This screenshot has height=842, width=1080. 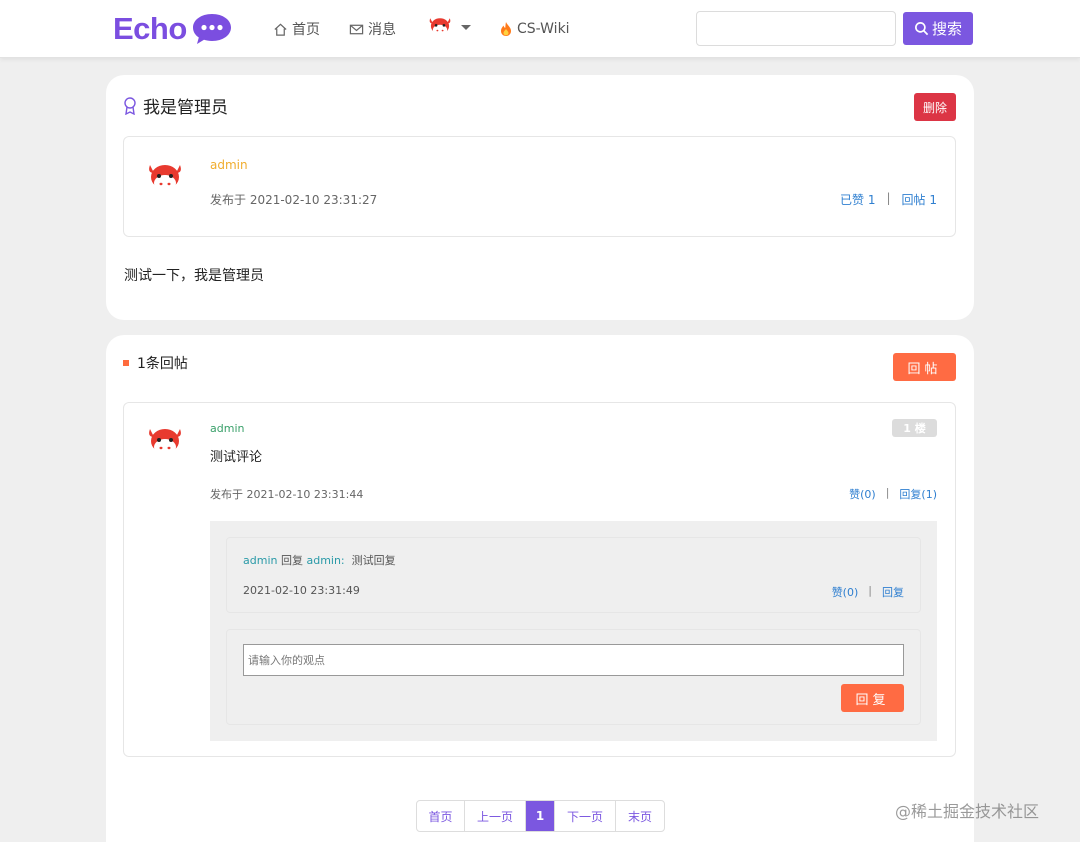 I want to click on post-author-name: admin, so click(x=229, y=165).